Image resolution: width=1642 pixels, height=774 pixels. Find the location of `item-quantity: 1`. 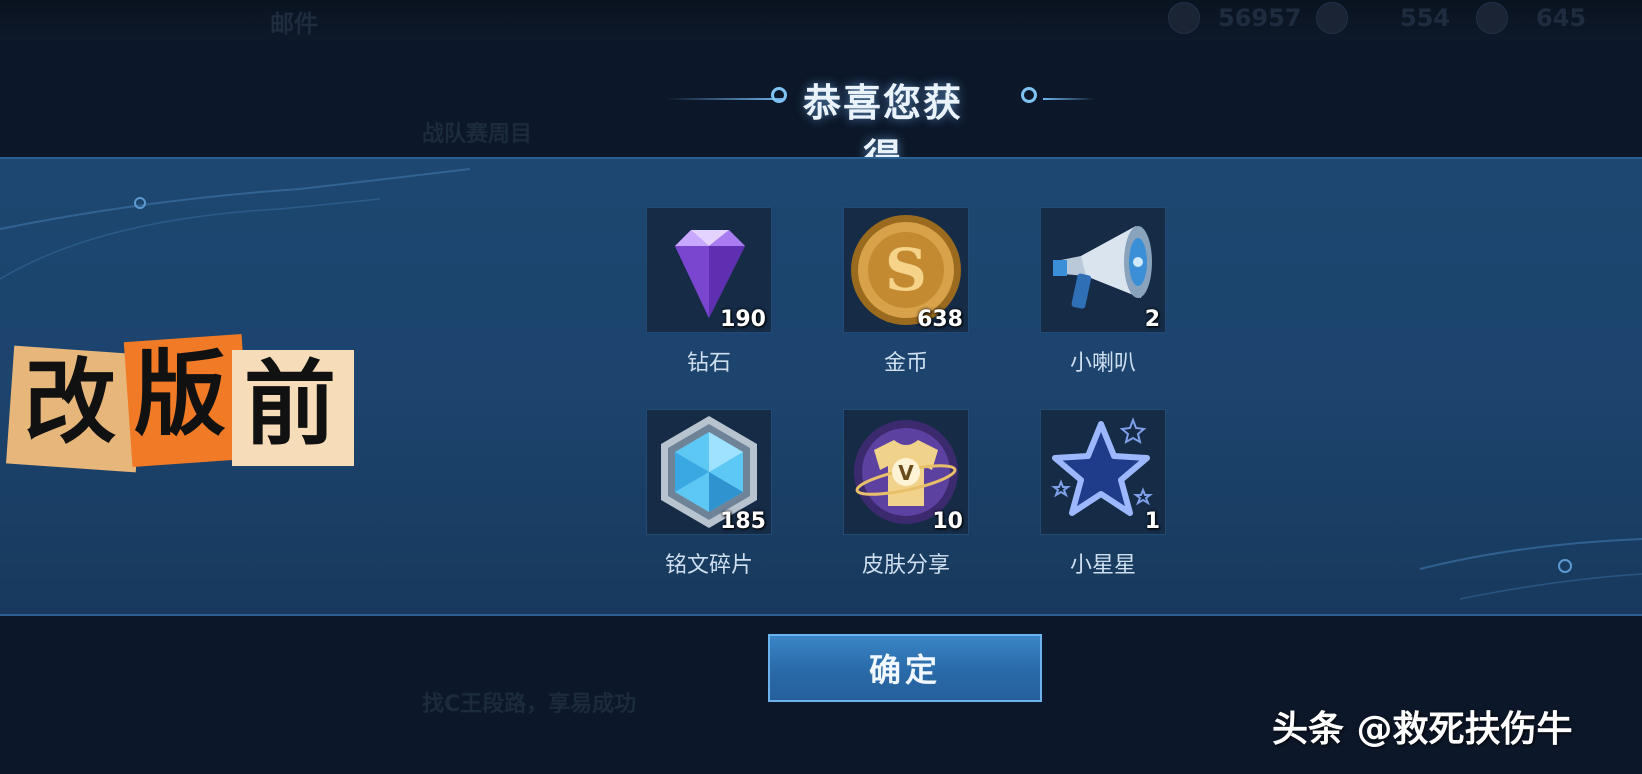

item-quantity: 1 is located at coordinates (1152, 521).